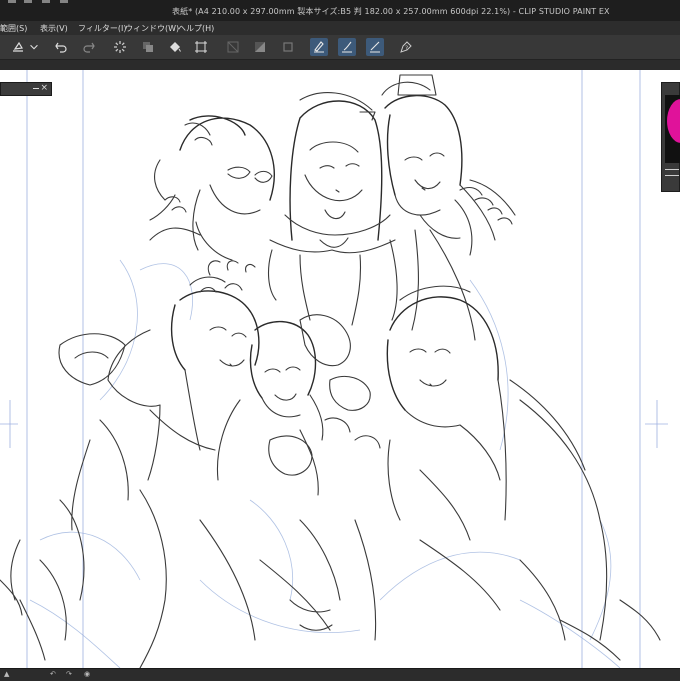 The height and width of the screenshot is (681, 680). I want to click on rotate-icon: ◉, so click(87, 674).